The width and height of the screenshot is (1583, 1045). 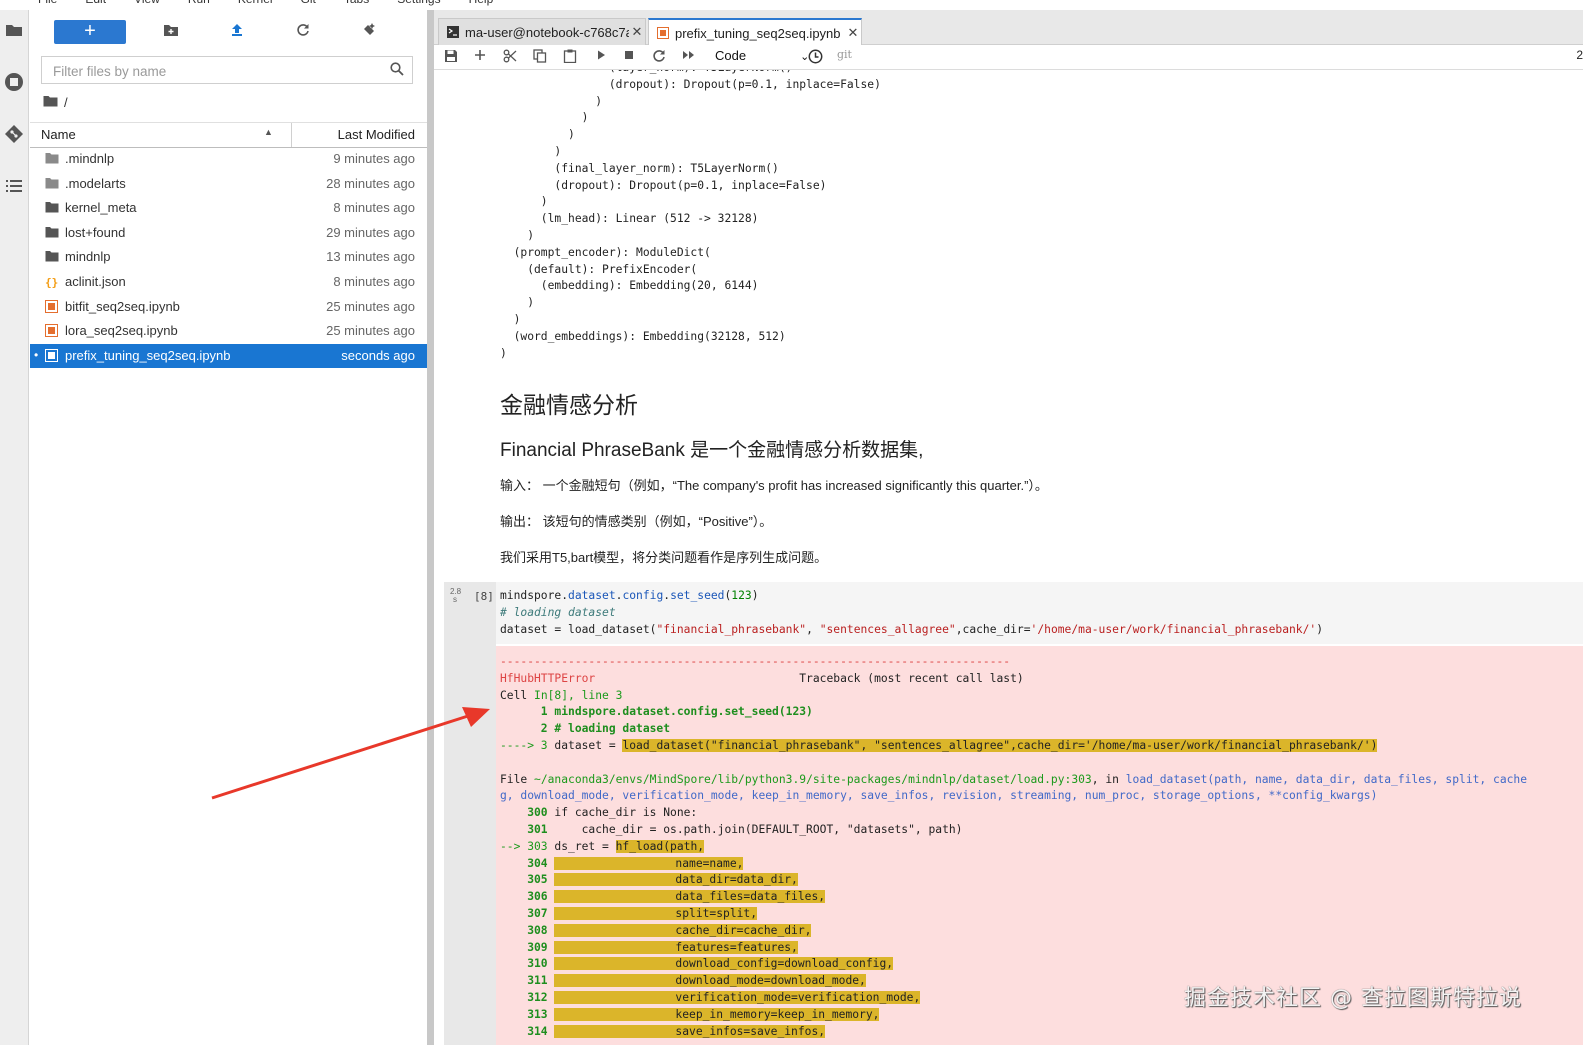 What do you see at coordinates (356, 4) in the screenshot?
I see `menu-tabs: Tabs` at bounding box center [356, 4].